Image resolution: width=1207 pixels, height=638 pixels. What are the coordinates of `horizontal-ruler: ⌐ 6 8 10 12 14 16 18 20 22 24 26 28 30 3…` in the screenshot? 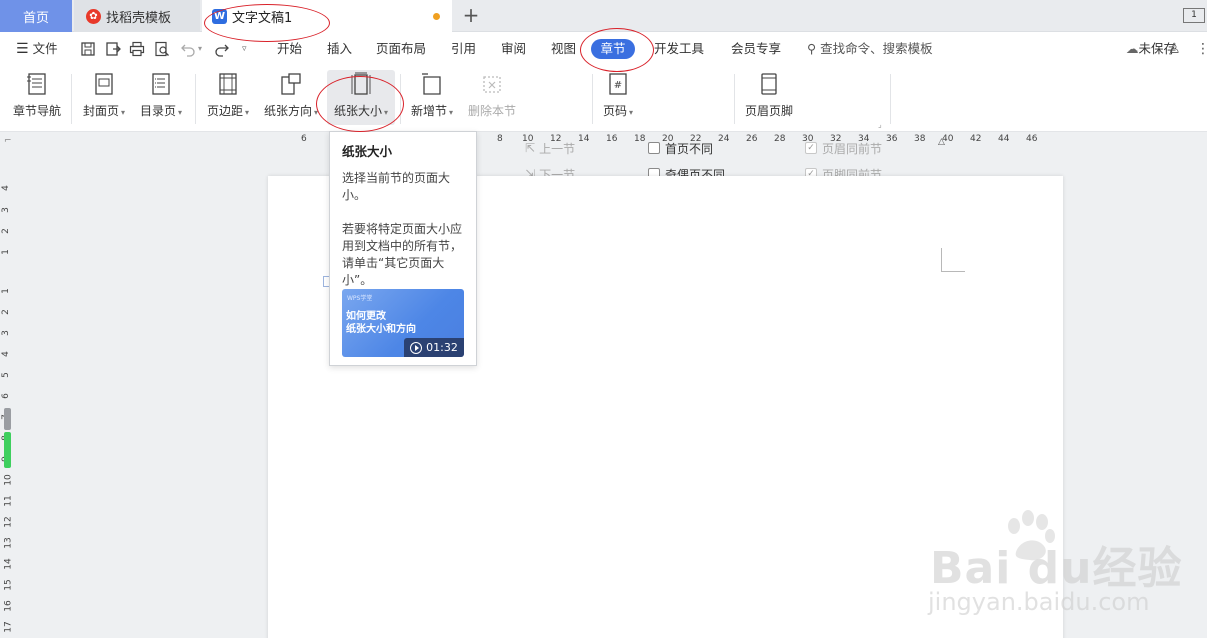 It's located at (603, 140).